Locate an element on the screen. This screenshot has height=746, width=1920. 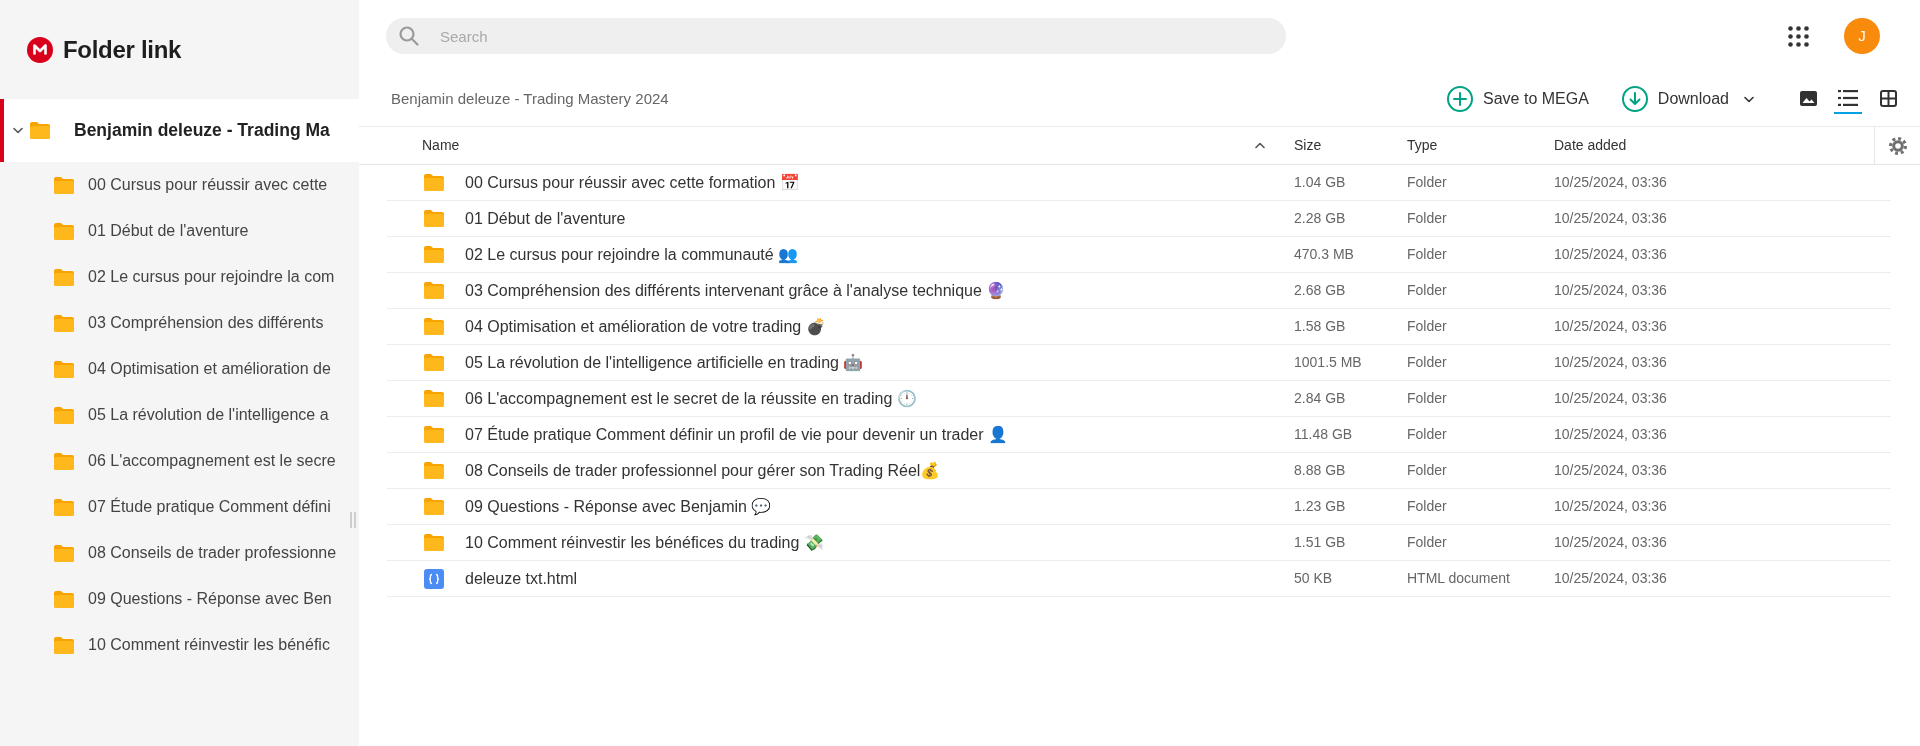
file-size: 50 KB is located at coordinates (1313, 578).